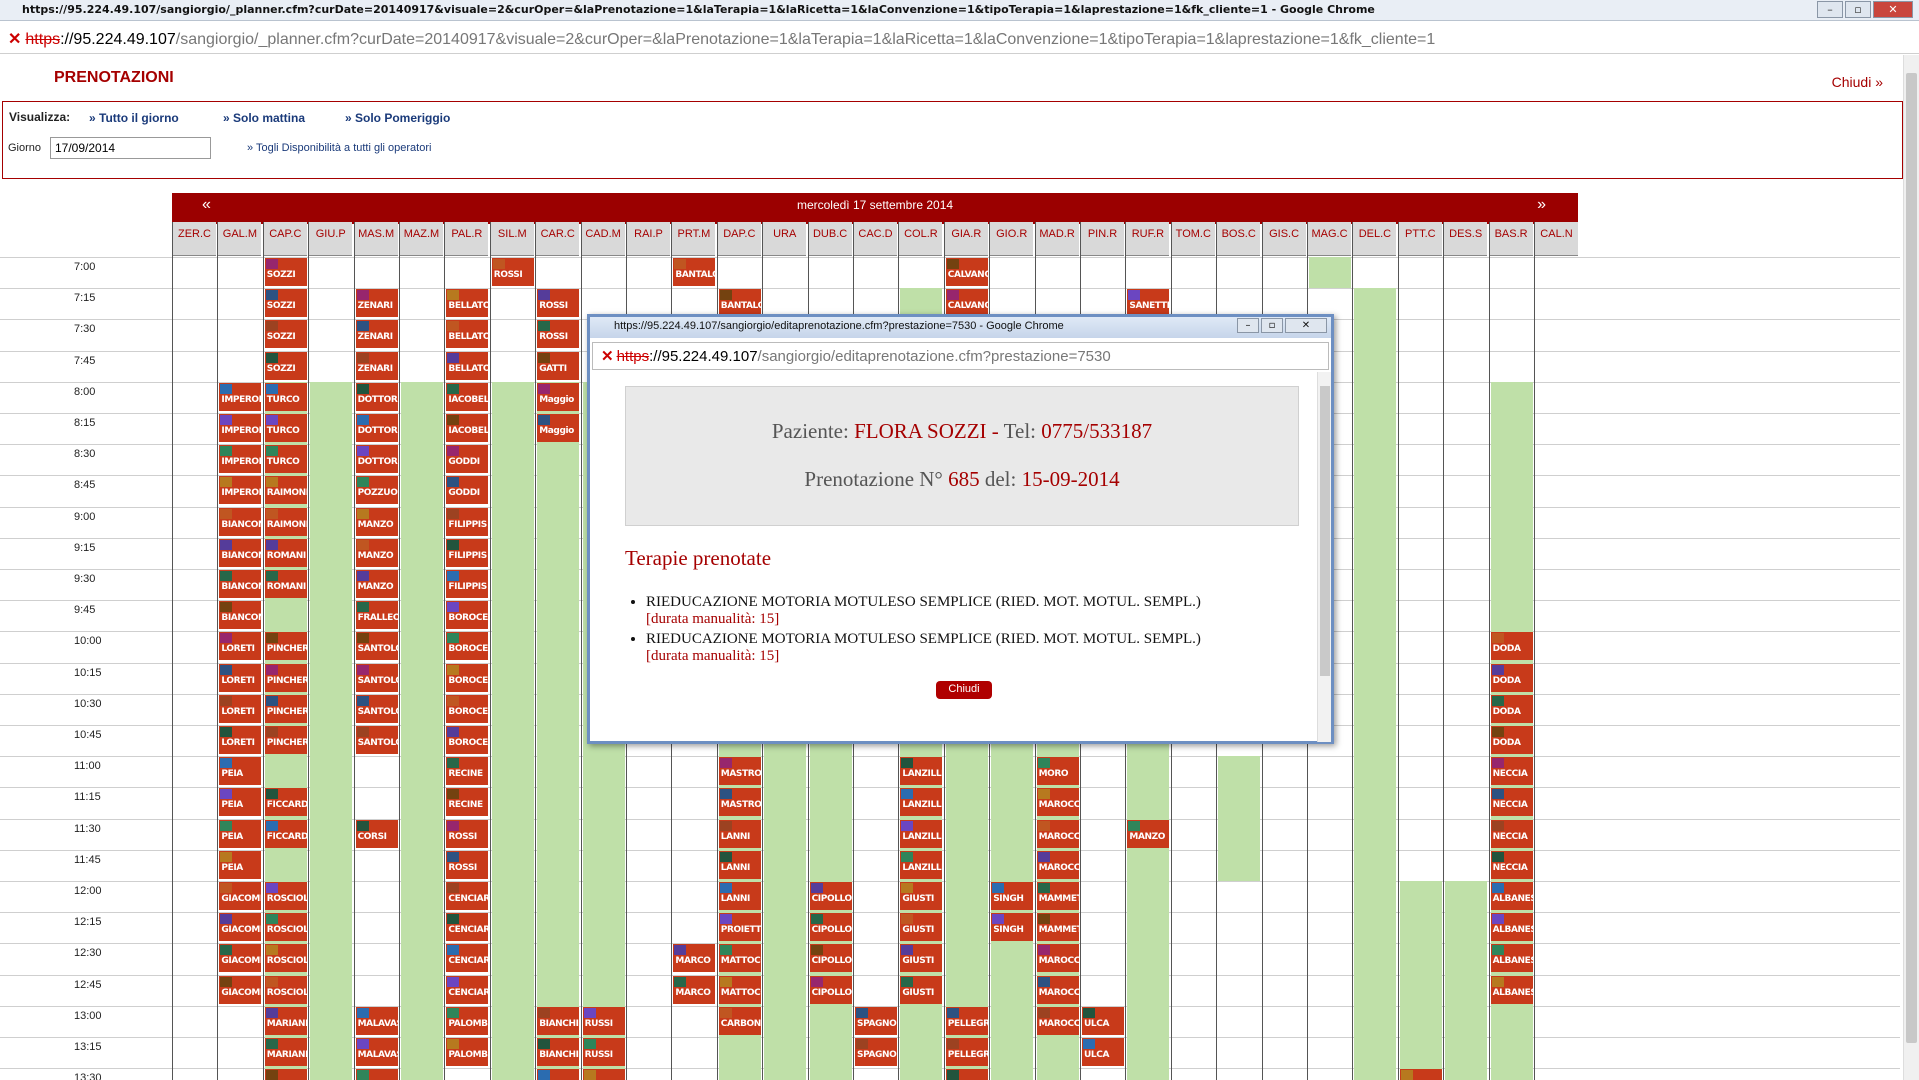 The image size is (1919, 1080). What do you see at coordinates (1420, 239) in the screenshot?
I see `operator-header: PTT.C` at bounding box center [1420, 239].